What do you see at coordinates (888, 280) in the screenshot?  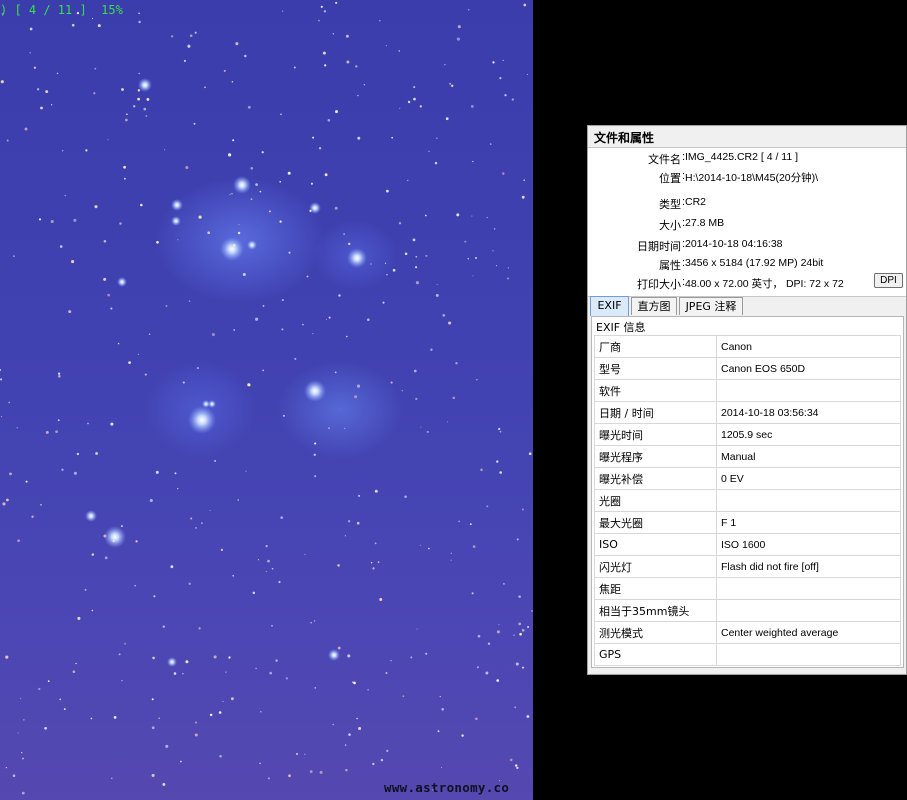 I see `dpi-button: DPI` at bounding box center [888, 280].